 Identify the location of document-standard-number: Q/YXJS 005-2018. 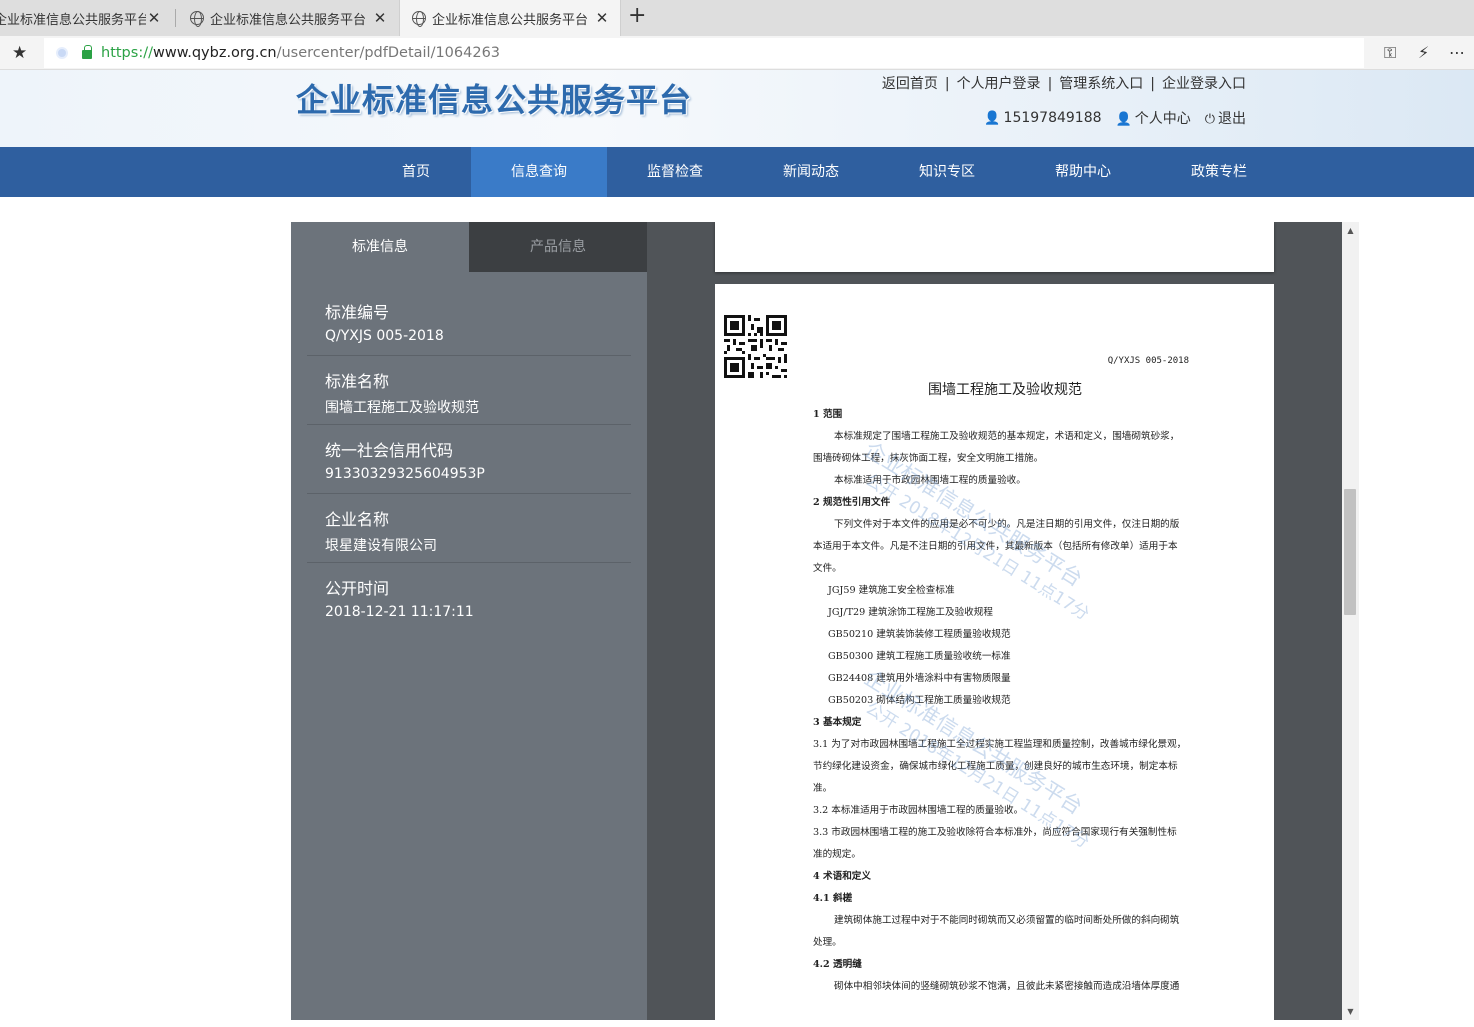
(1148, 361).